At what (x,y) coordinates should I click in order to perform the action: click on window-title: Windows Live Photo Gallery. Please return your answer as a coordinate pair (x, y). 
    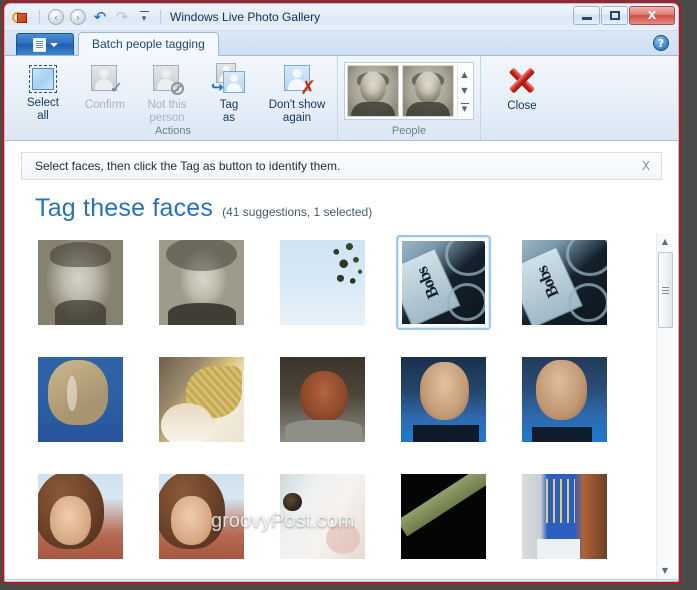
    Looking at the image, I should click on (245, 17).